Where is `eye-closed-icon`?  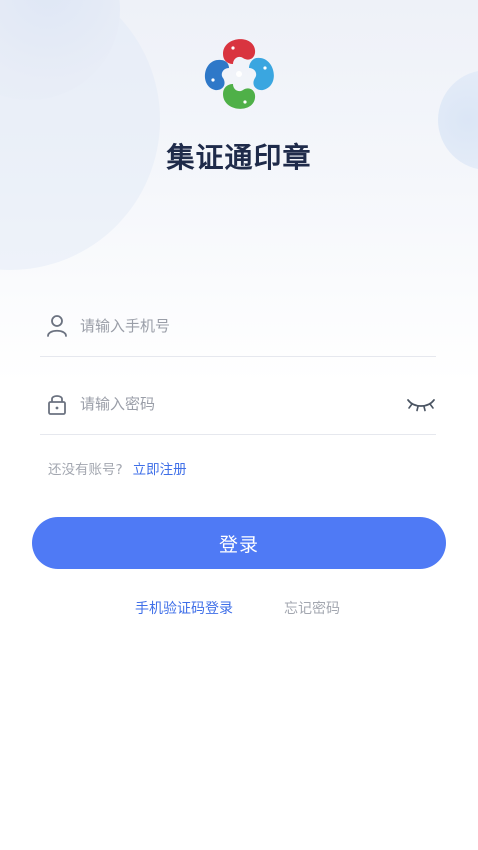
eye-closed-icon is located at coordinates (421, 404).